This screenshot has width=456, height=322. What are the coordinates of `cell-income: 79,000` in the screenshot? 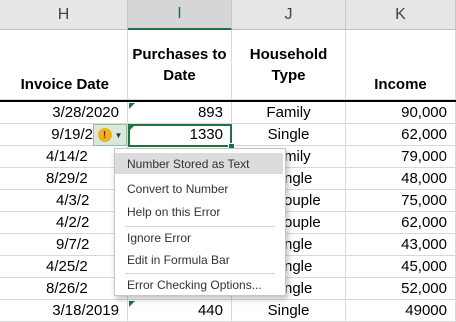 It's located at (401, 157).